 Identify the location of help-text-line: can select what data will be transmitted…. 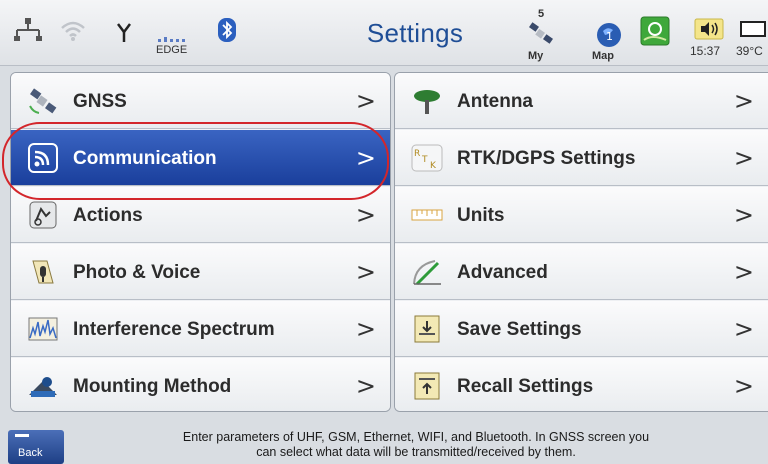
(416, 452).